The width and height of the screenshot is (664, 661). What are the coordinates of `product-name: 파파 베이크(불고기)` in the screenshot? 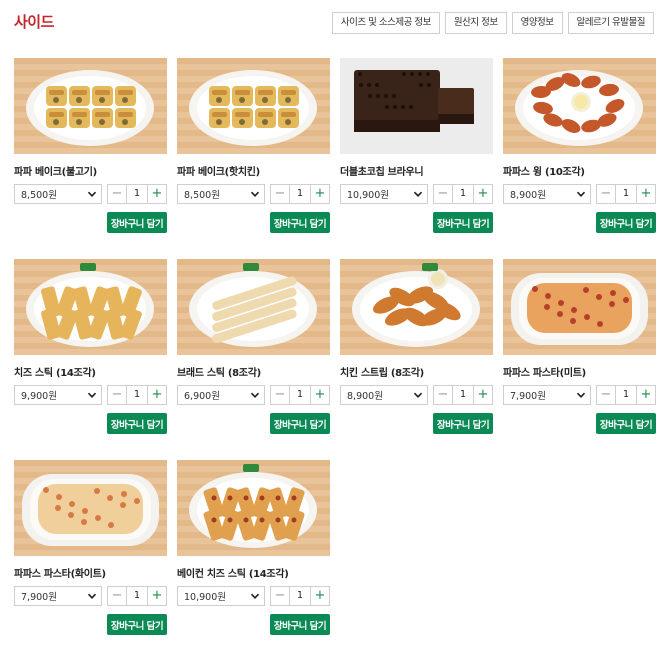 It's located at (55, 170).